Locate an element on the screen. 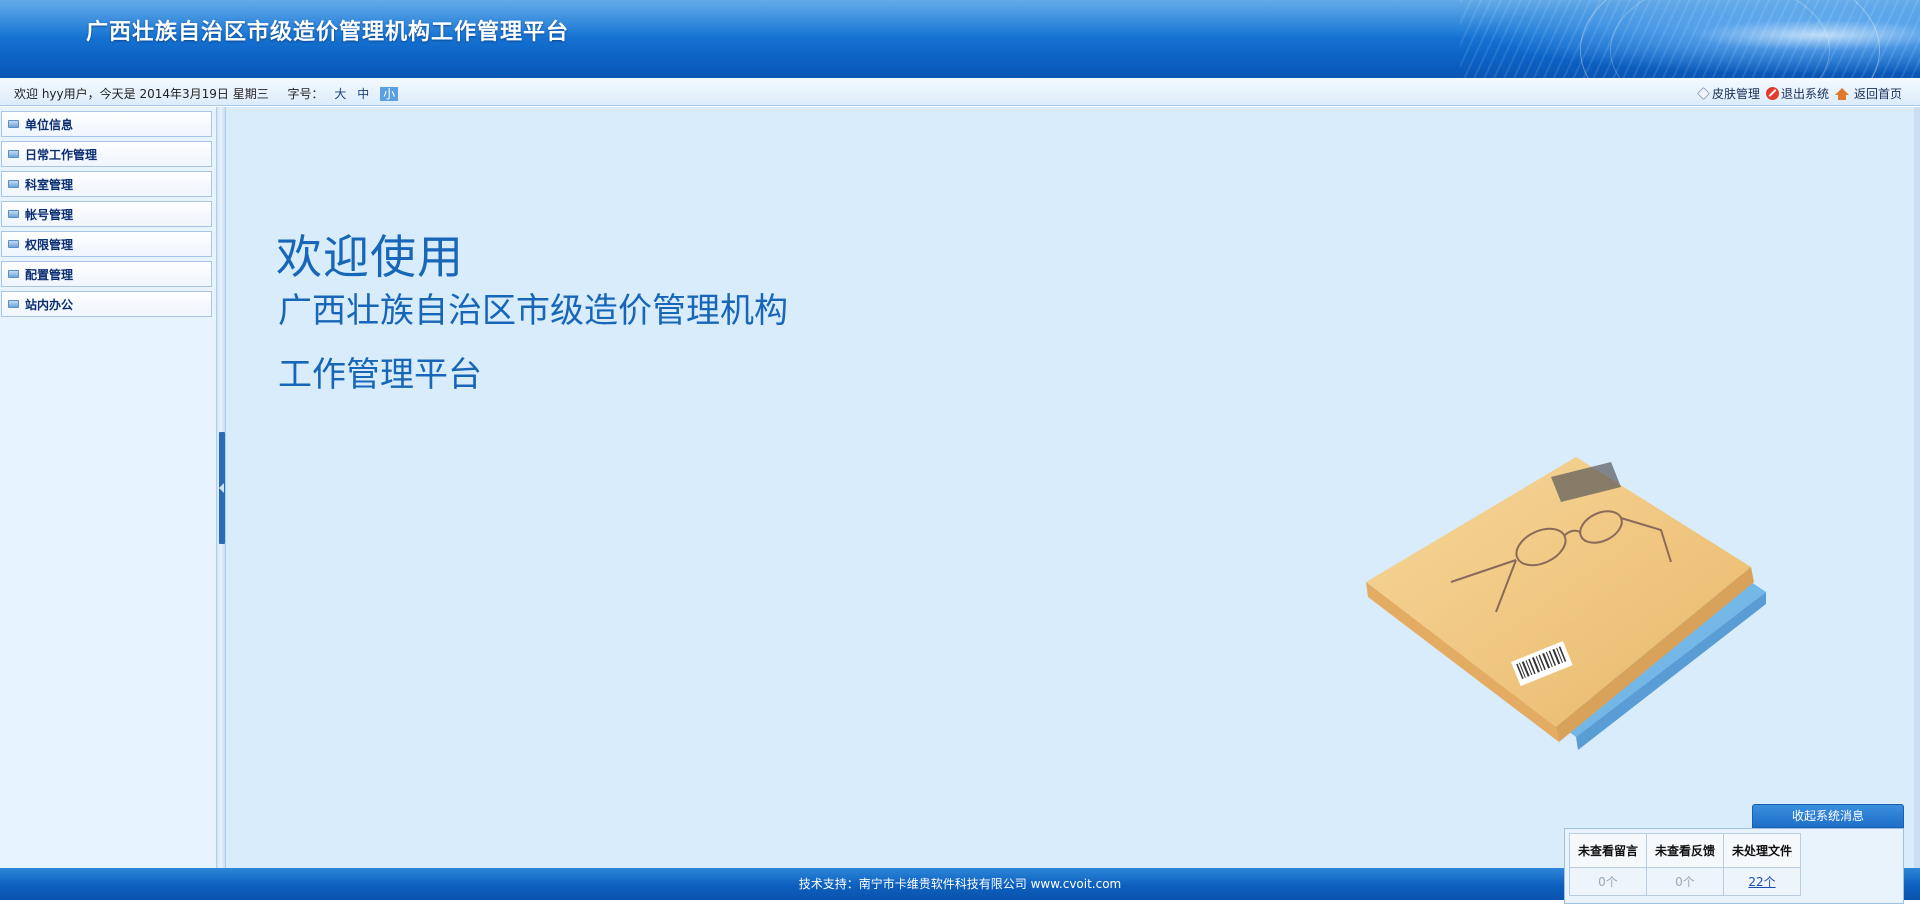 This screenshot has height=904, width=1920. sidebar-item-daily-work: 日常工作管理 is located at coordinates (106, 154).